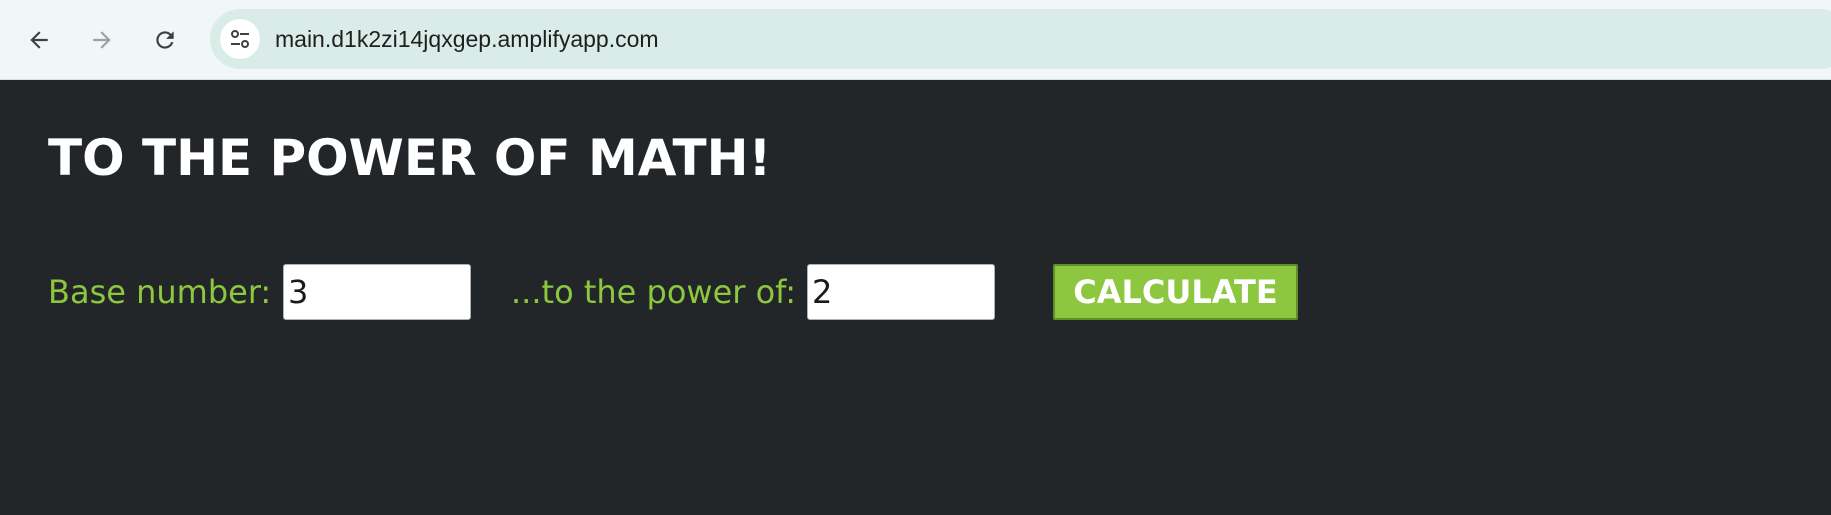  What do you see at coordinates (901, 292) in the screenshot?
I see `power-input` at bounding box center [901, 292].